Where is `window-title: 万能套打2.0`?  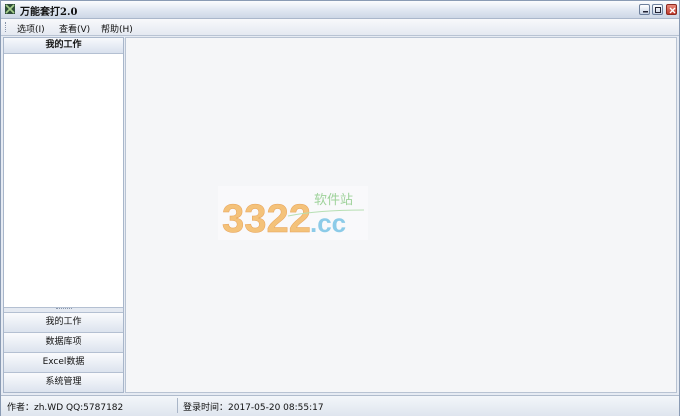
window-title: 万能套打2.0 is located at coordinates (49, 12).